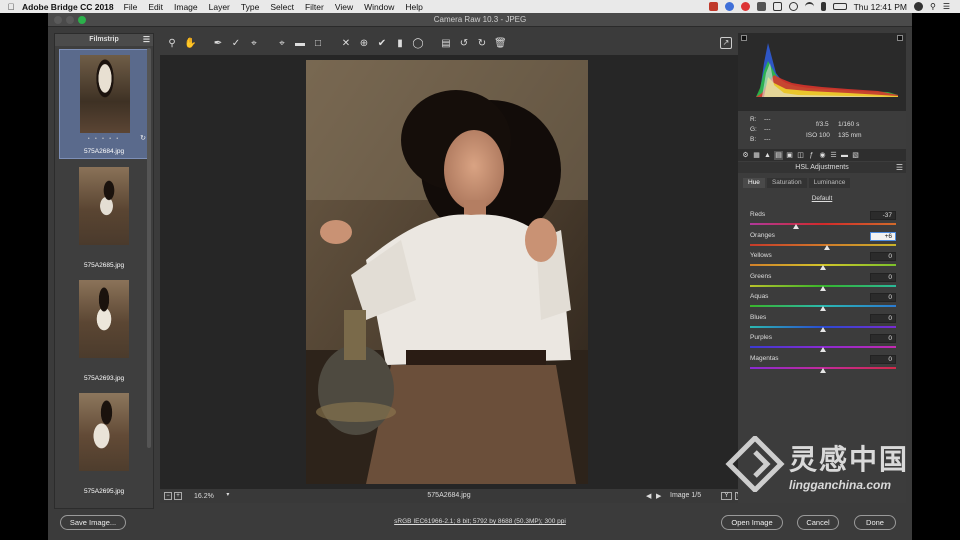 The height and width of the screenshot is (540, 960). I want to click on filmstrip-thumb: • • • • • ↻ 575A2684.jpg, so click(104, 104).